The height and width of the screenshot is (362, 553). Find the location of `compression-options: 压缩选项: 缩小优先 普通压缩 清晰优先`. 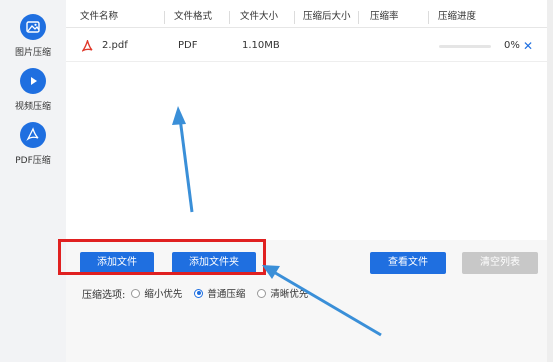

compression-options: 压缩选项: 缩小优先 普通压缩 清晰优先 is located at coordinates (201, 293).